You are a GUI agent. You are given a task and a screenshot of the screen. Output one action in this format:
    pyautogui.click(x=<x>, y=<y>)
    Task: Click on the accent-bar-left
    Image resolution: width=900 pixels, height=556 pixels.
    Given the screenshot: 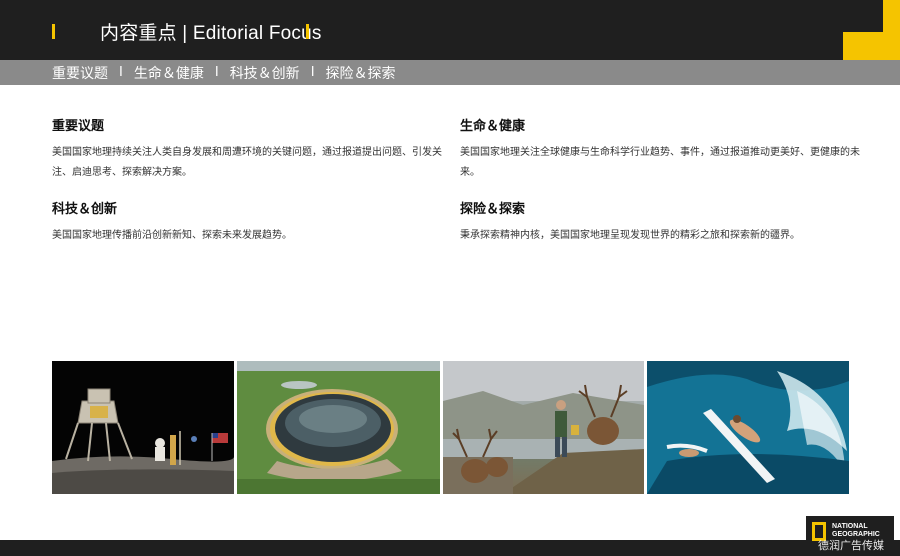 What is the action you would take?
    pyautogui.click(x=53, y=31)
    